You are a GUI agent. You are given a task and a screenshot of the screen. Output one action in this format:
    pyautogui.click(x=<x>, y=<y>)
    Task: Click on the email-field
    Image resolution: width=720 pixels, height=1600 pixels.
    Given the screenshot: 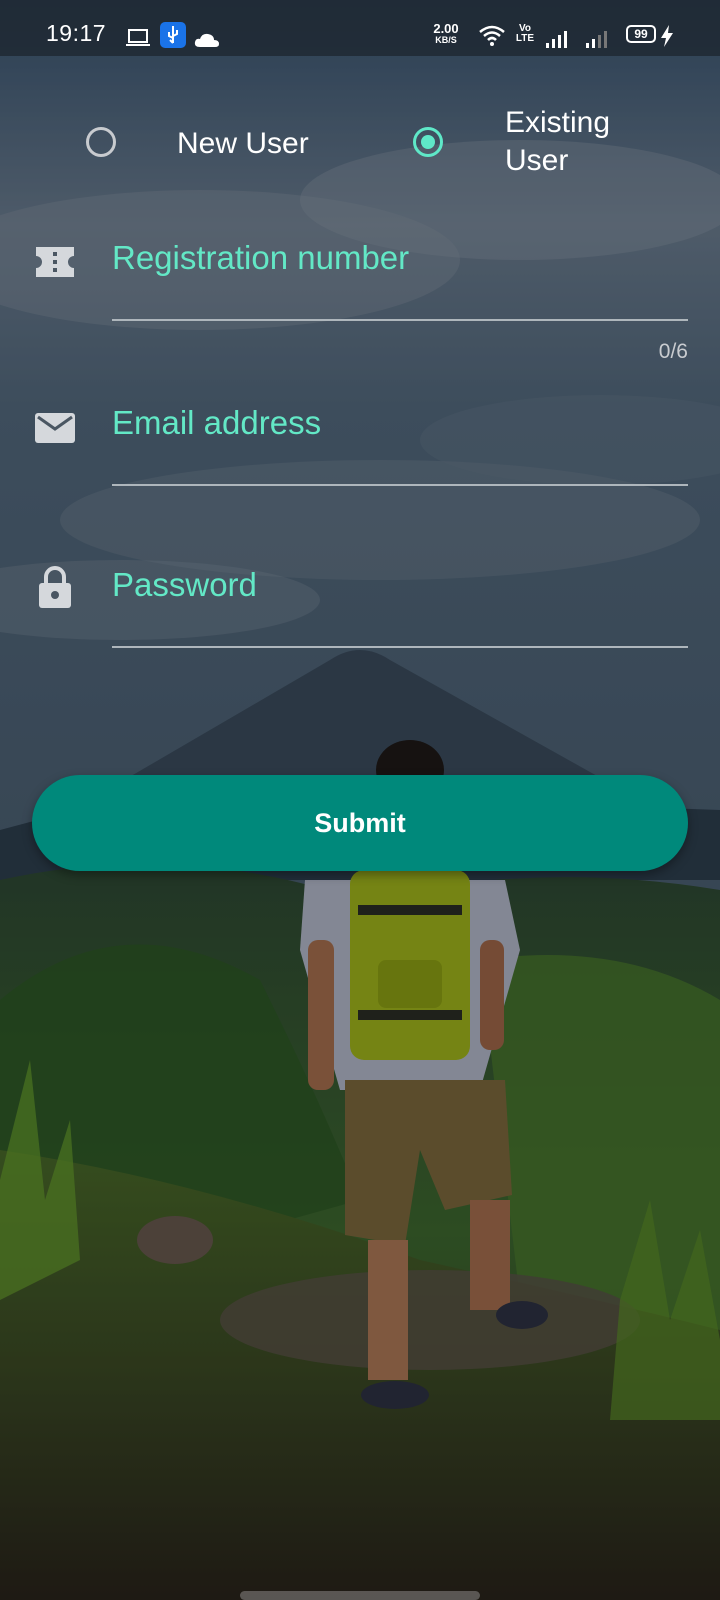 What is the action you would take?
    pyautogui.click(x=360, y=441)
    